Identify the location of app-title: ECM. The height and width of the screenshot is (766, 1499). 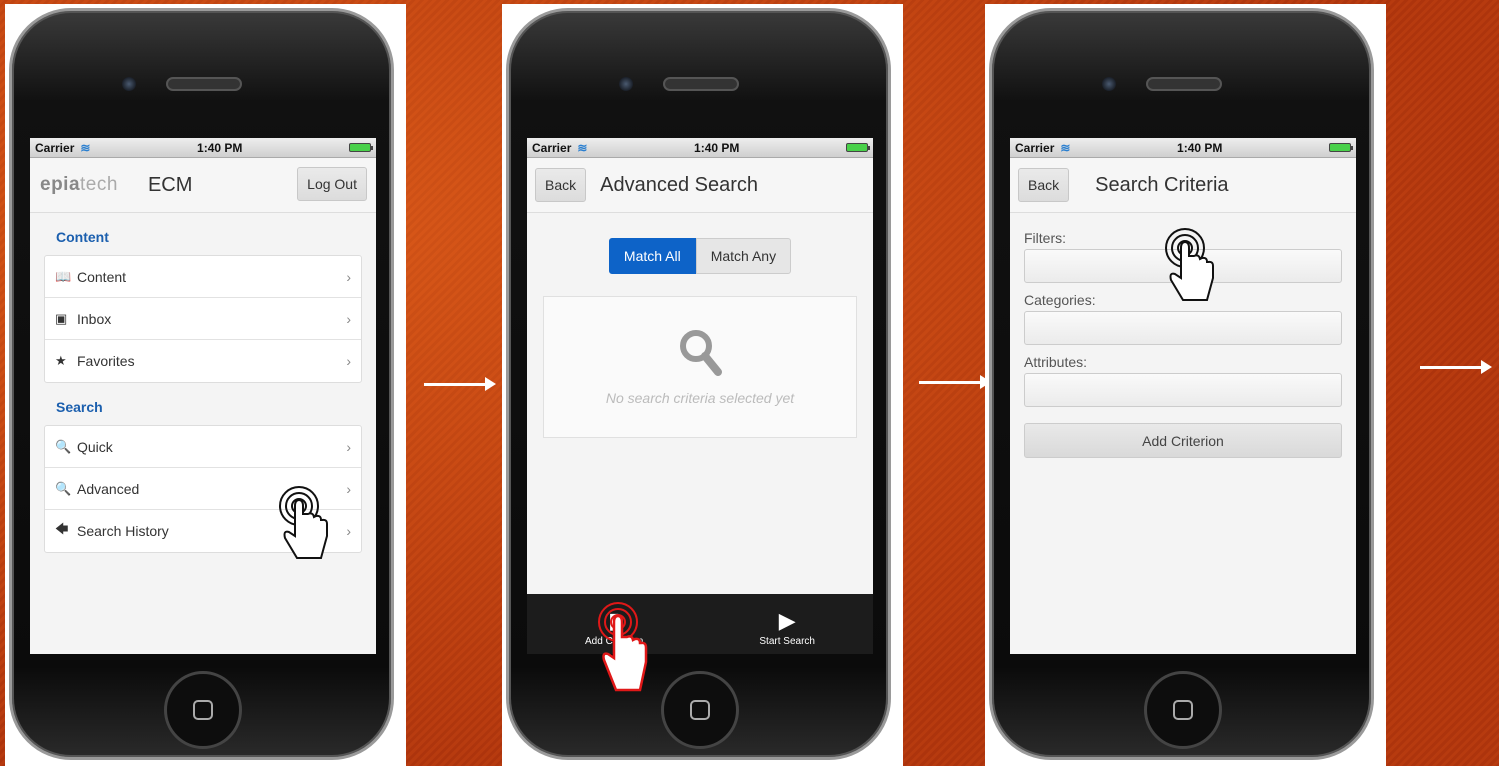
(170, 184).